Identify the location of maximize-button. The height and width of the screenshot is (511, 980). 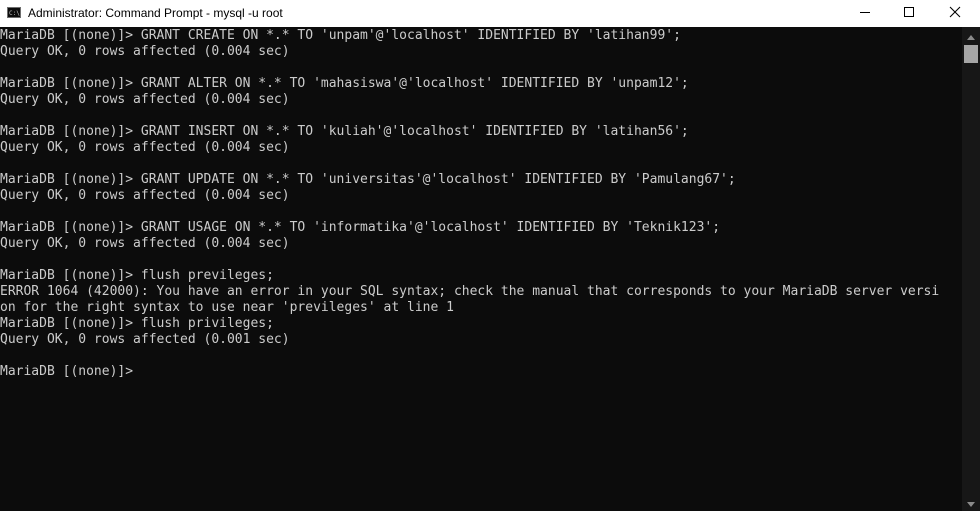
(909, 13).